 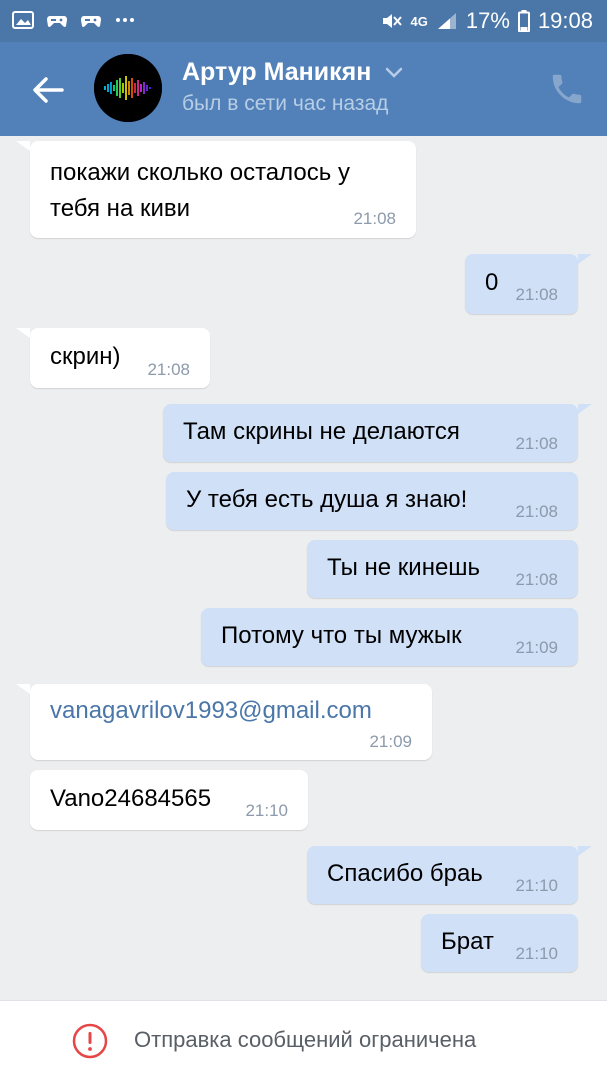 I want to click on message-incoming: скрин) 21:08, so click(x=120, y=358).